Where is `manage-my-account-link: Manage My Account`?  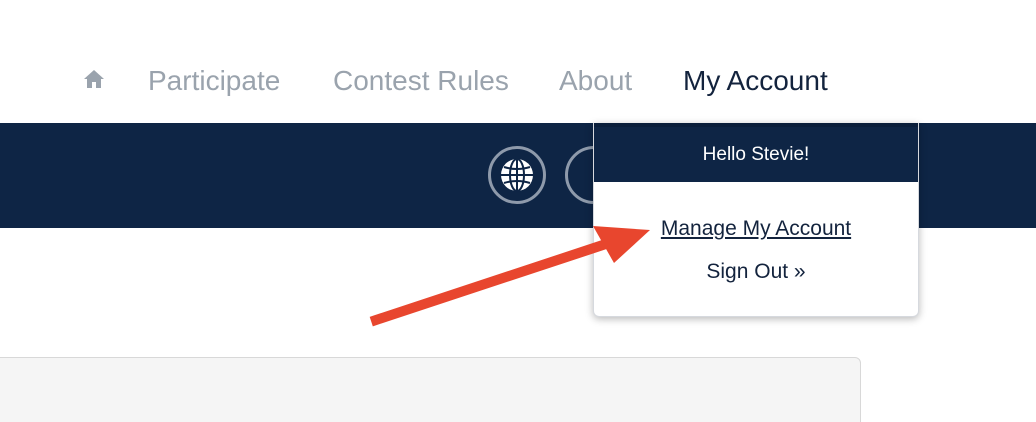
manage-my-account-link: Manage My Account is located at coordinates (756, 229).